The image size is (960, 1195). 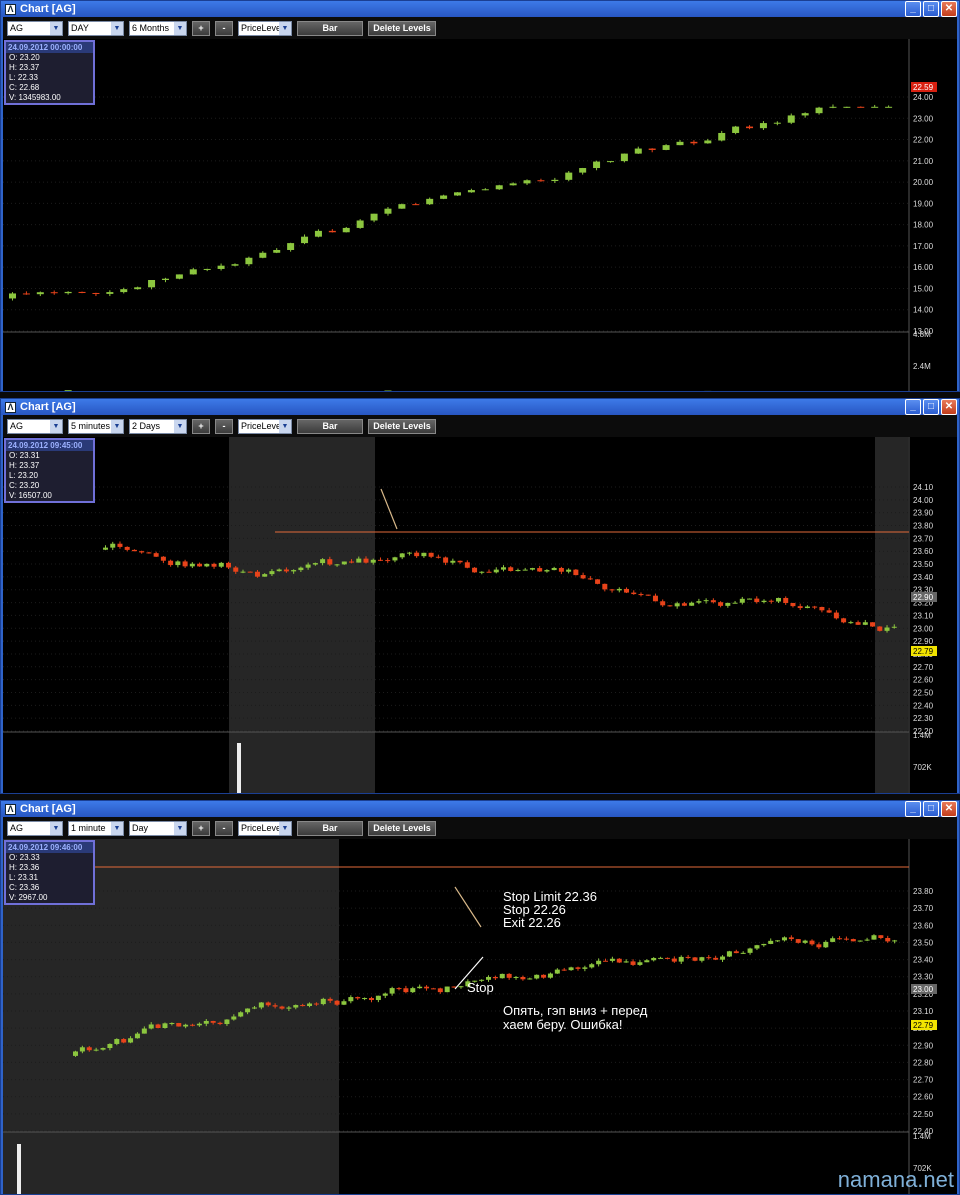 I want to click on interval-select: 5 minutes ▼, so click(x=96, y=426).